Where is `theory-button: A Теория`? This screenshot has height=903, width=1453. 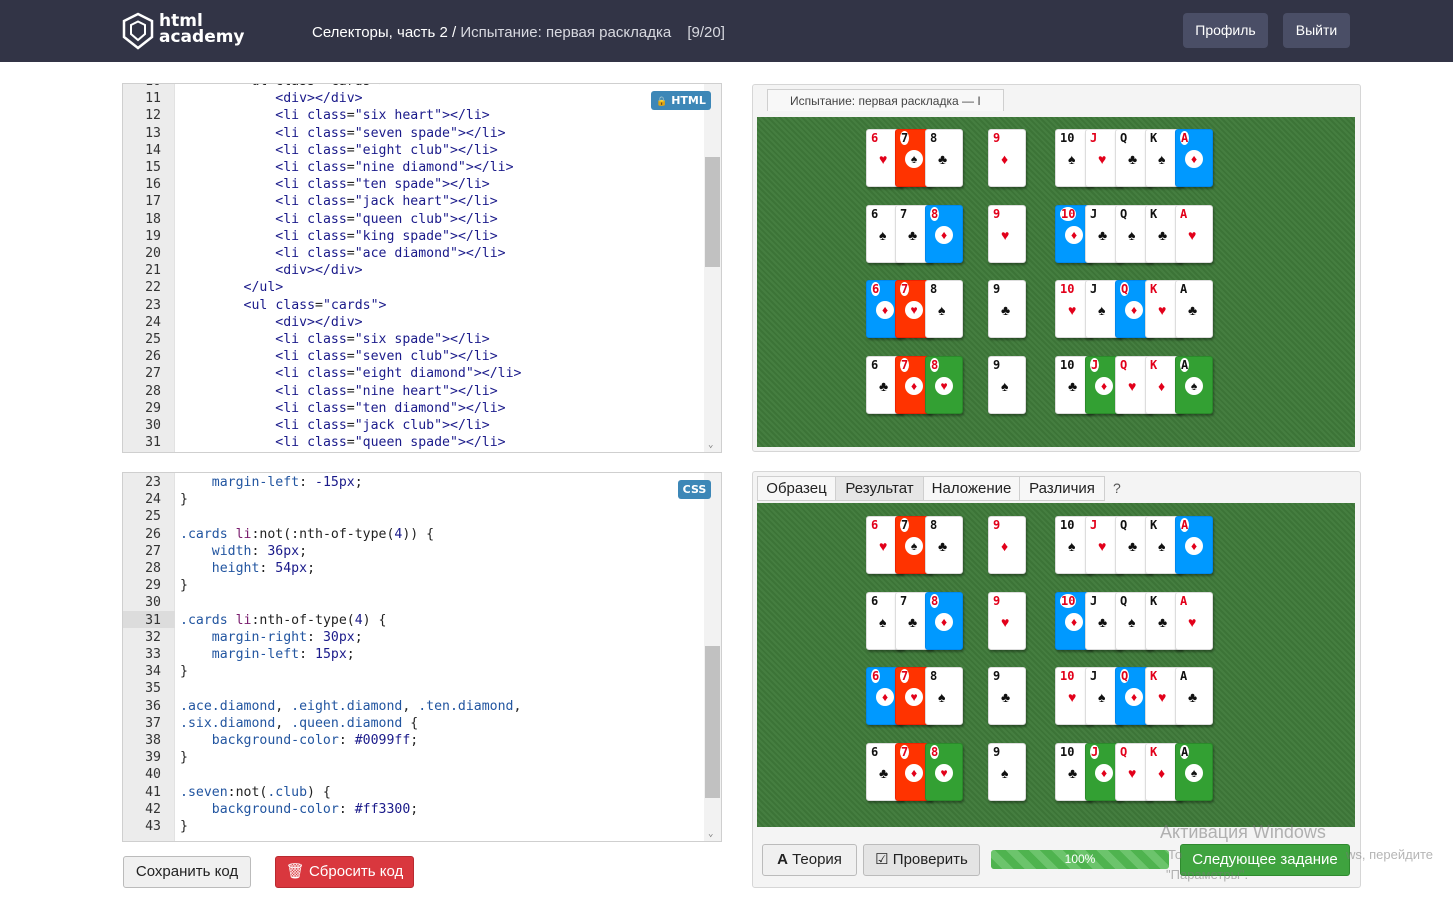
theory-button: A Теория is located at coordinates (809, 860).